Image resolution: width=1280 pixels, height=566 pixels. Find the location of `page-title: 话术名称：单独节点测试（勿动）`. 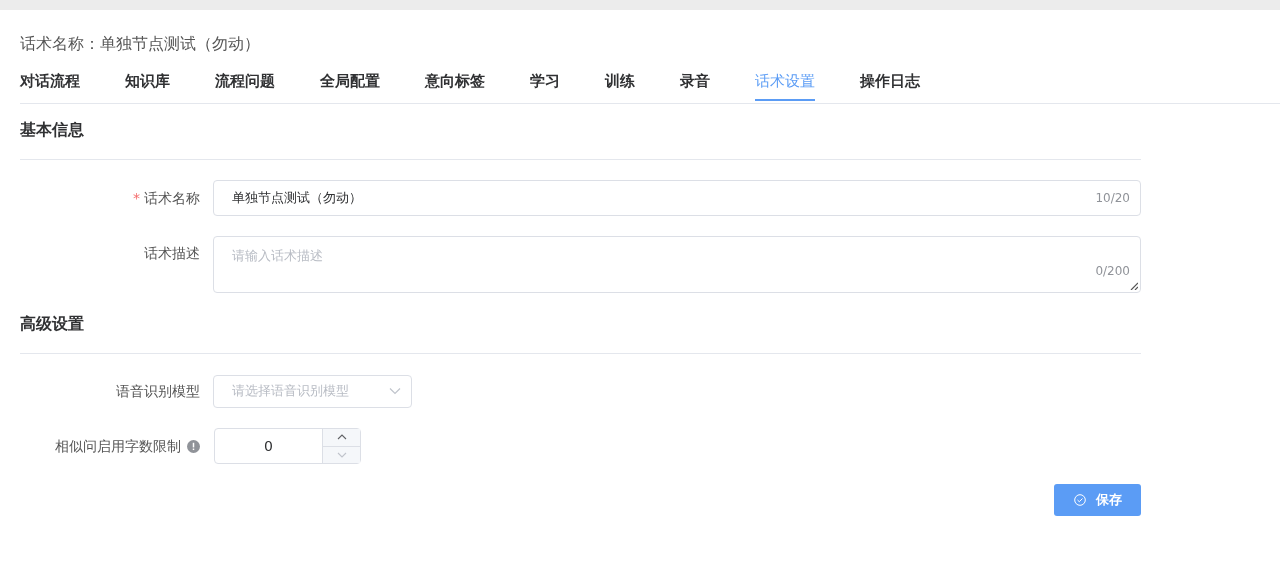

page-title: 话术名称：单独节点测试（勿动） is located at coordinates (140, 44).